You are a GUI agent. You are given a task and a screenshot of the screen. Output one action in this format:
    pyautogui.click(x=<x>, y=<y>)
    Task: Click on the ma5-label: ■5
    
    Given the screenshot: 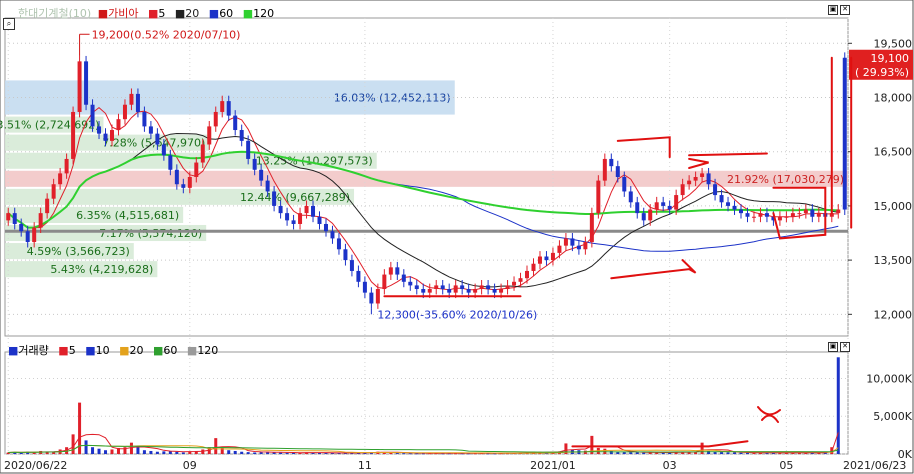 What is the action you would take?
    pyautogui.click(x=156, y=13)
    